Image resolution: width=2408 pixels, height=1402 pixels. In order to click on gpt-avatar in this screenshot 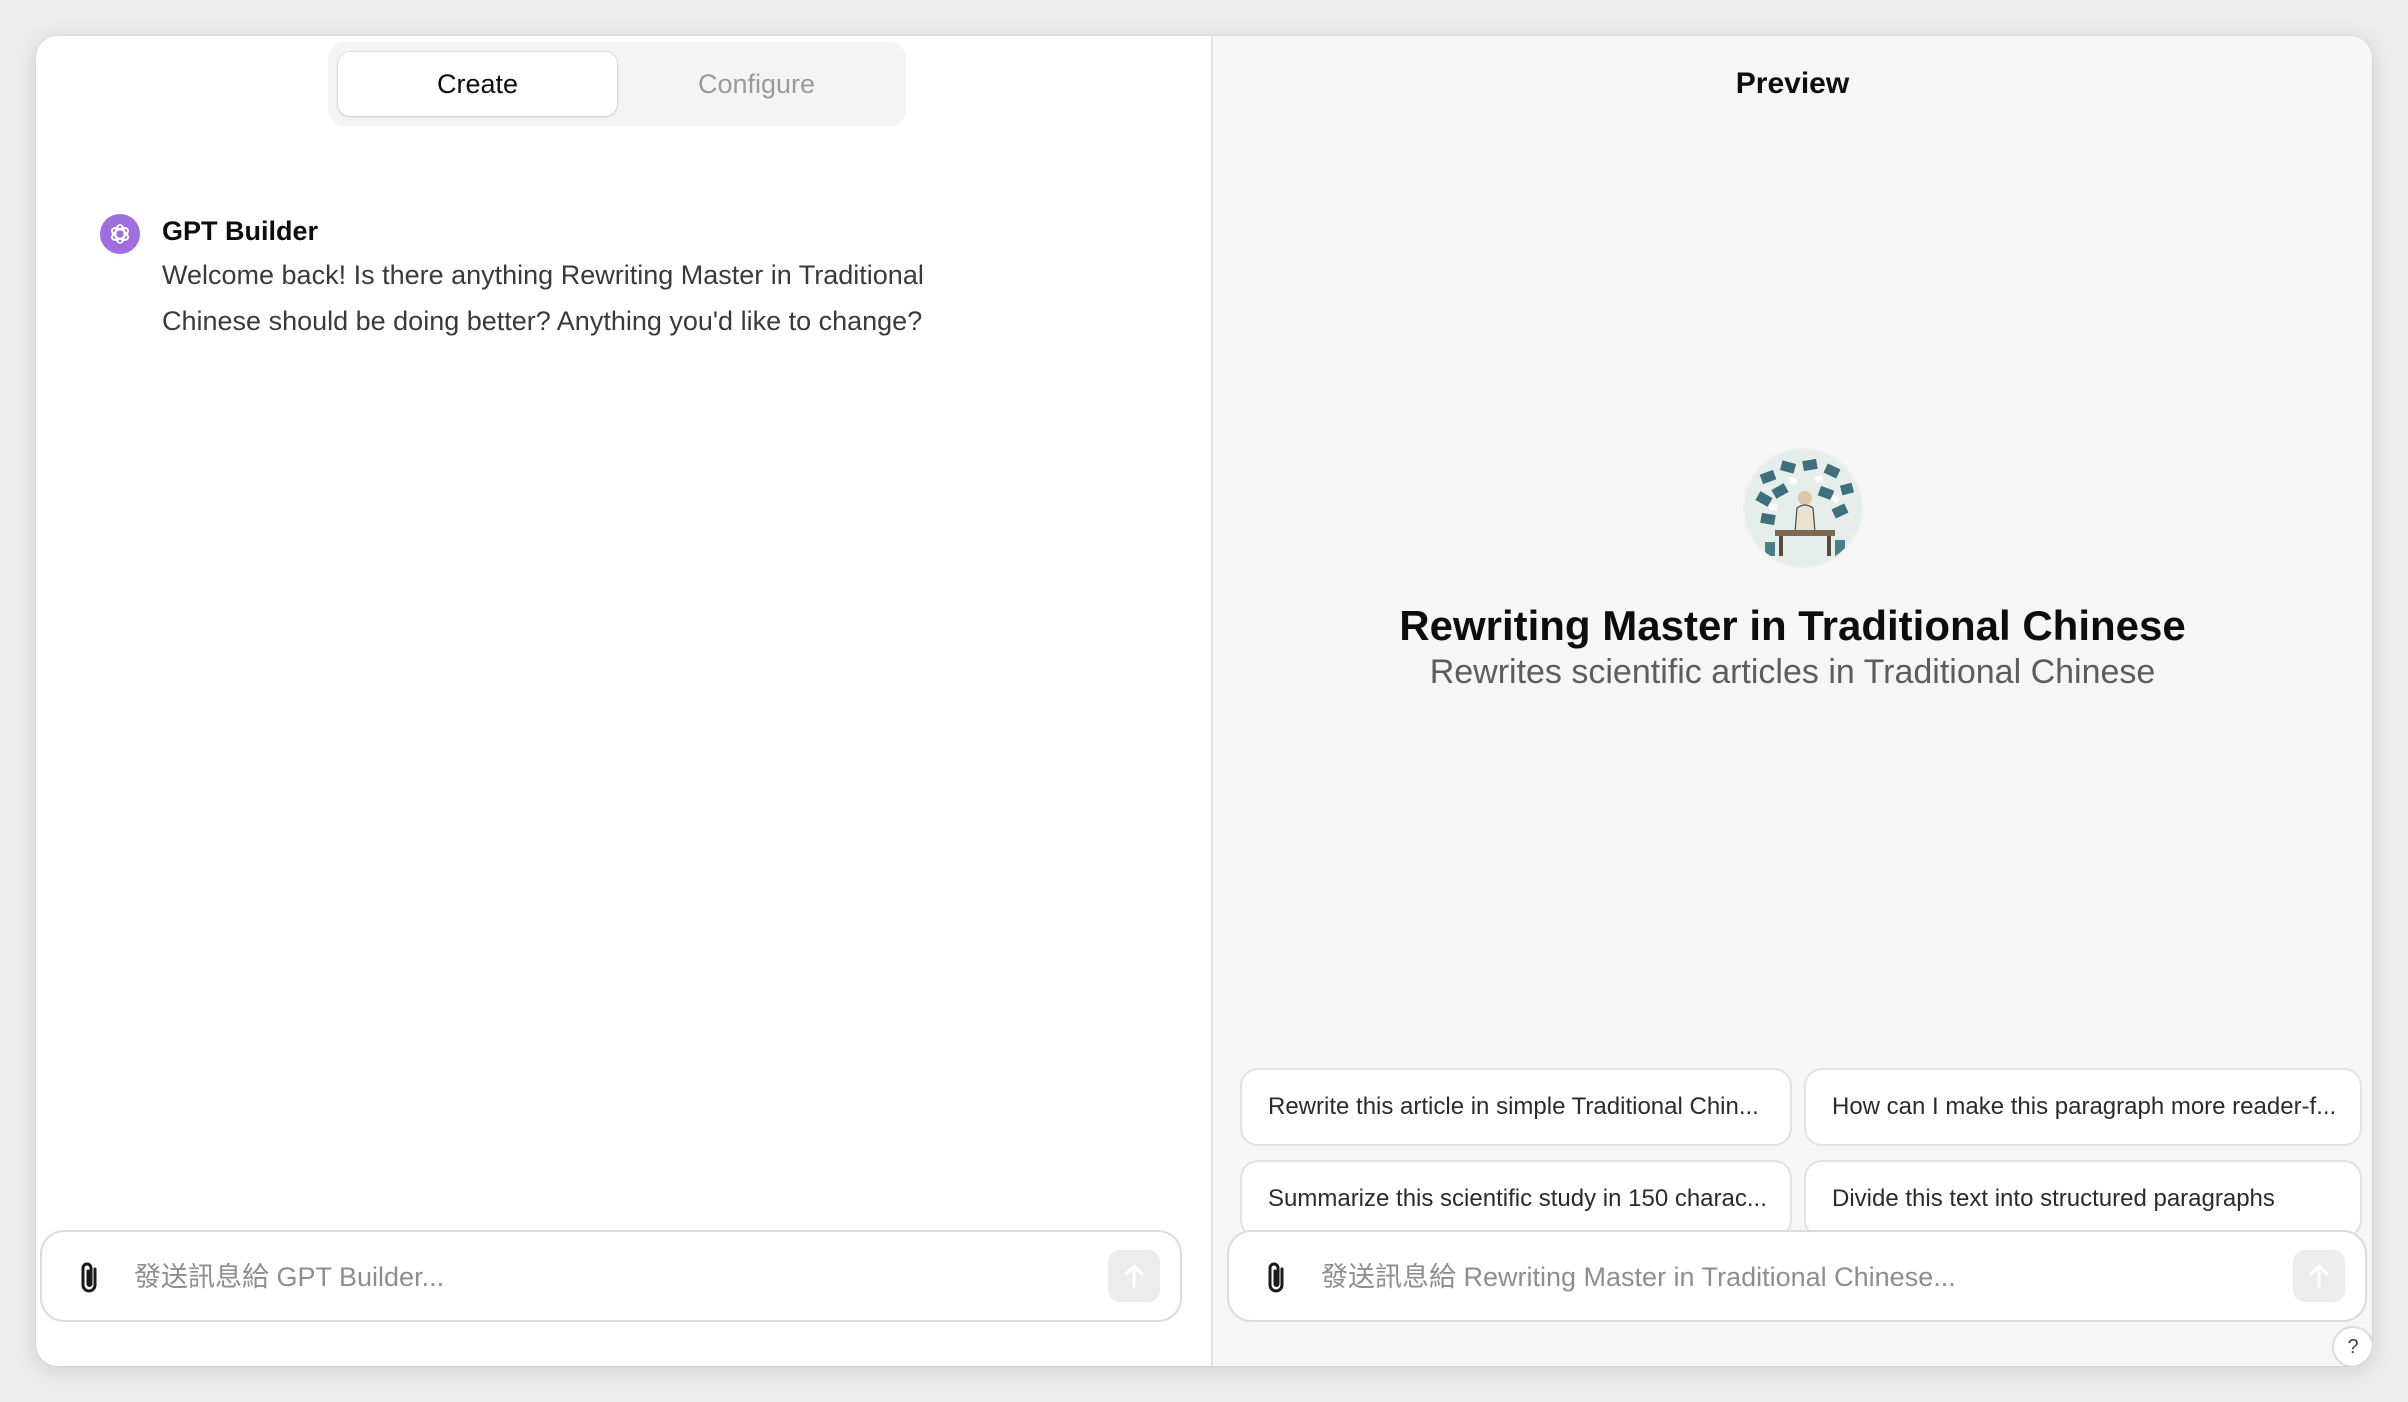, I will do `click(1803, 508)`.